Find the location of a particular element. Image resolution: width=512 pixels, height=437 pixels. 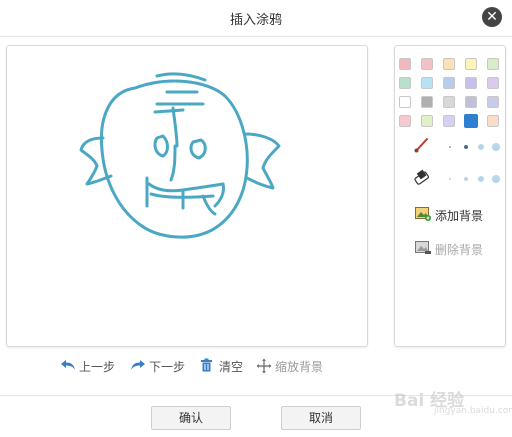

redo-label: 下一步 is located at coordinates (167, 367).